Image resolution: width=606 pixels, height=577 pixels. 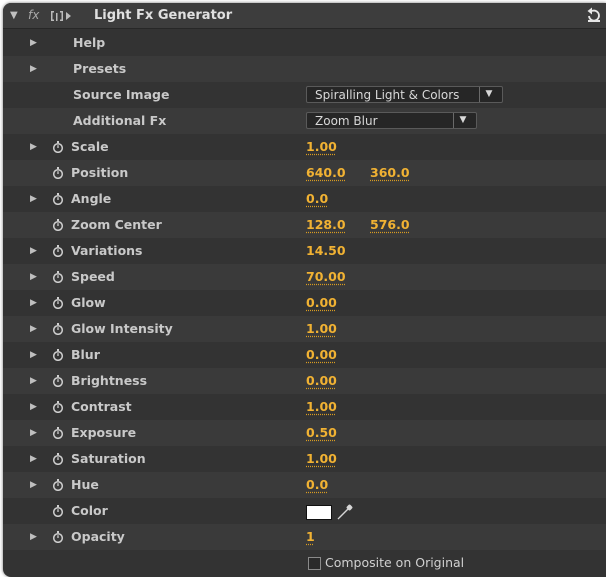 What do you see at coordinates (99, 69) in the screenshot?
I see `presets-label: Presets` at bounding box center [99, 69].